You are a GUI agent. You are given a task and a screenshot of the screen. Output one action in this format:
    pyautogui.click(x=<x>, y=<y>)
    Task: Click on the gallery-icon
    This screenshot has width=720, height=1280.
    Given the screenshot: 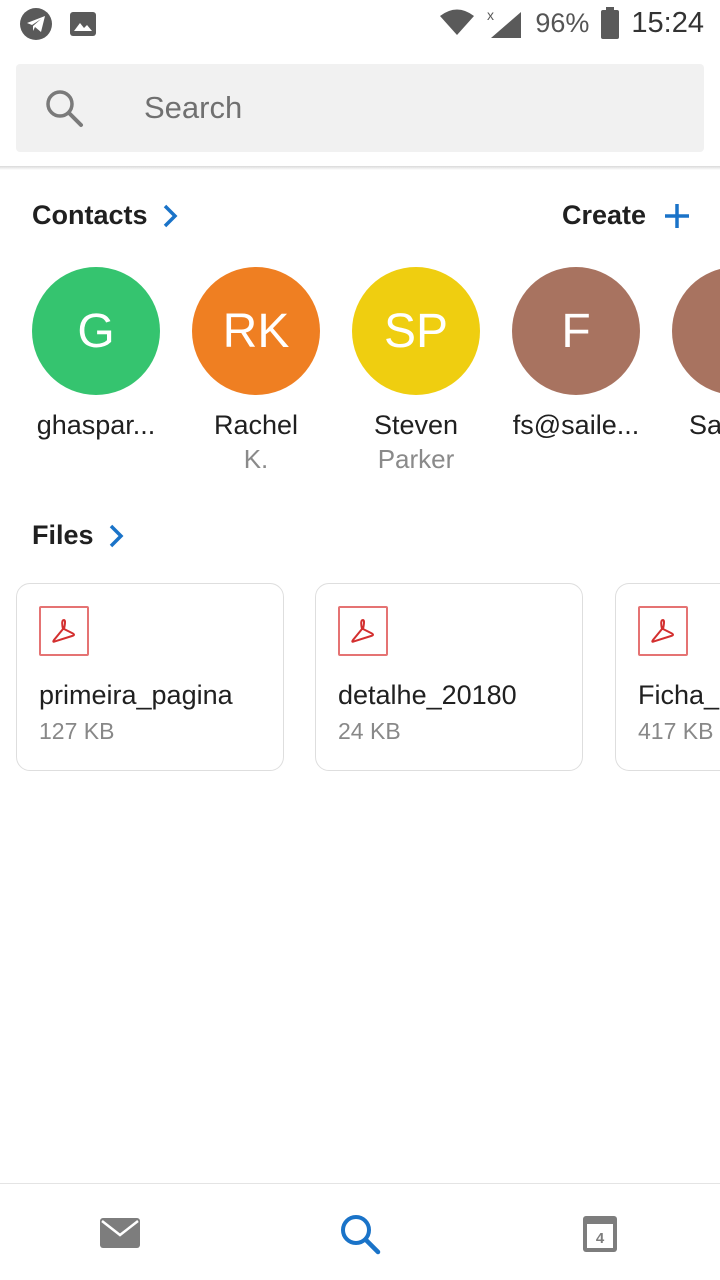 What is the action you would take?
    pyautogui.click(x=83, y=24)
    